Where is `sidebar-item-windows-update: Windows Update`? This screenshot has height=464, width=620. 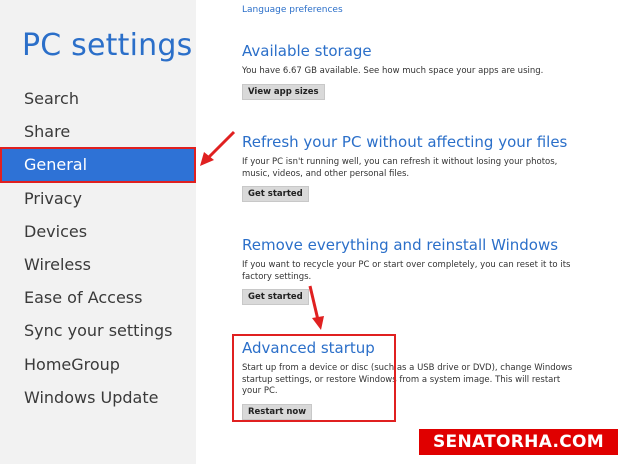
sidebar-item-windows-update: Windows Update is located at coordinates (98, 397).